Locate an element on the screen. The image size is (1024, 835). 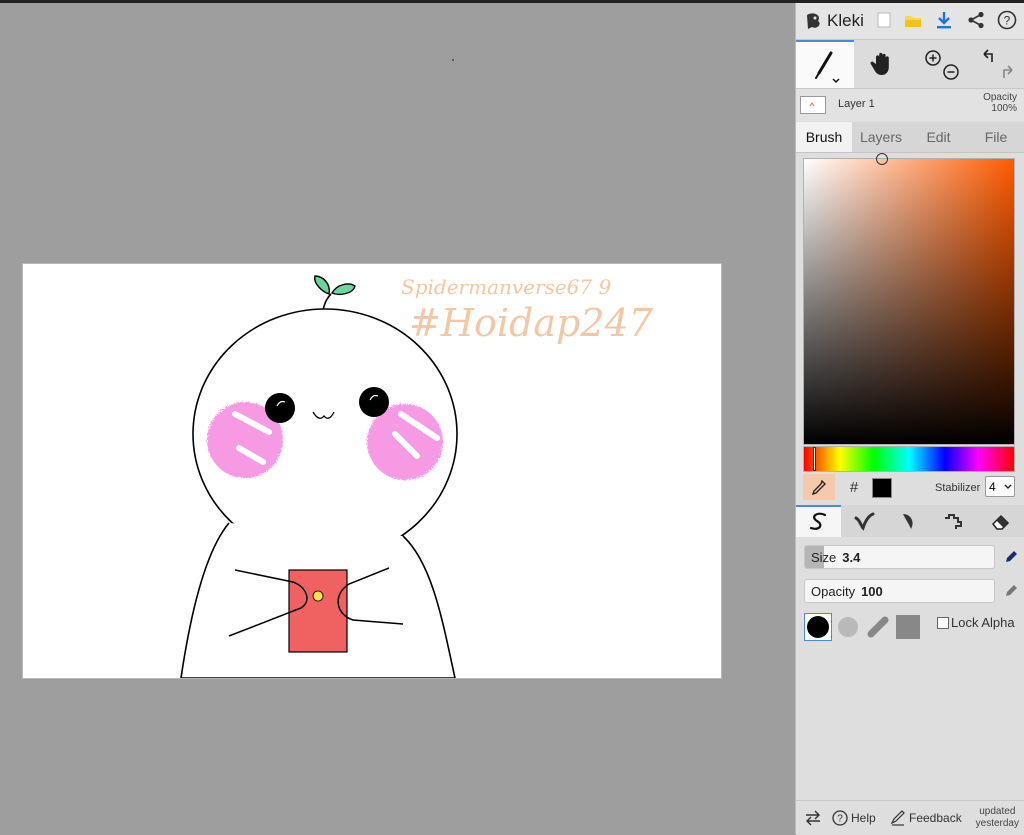
panel-header: Kleki ? is located at coordinates (910, 21).